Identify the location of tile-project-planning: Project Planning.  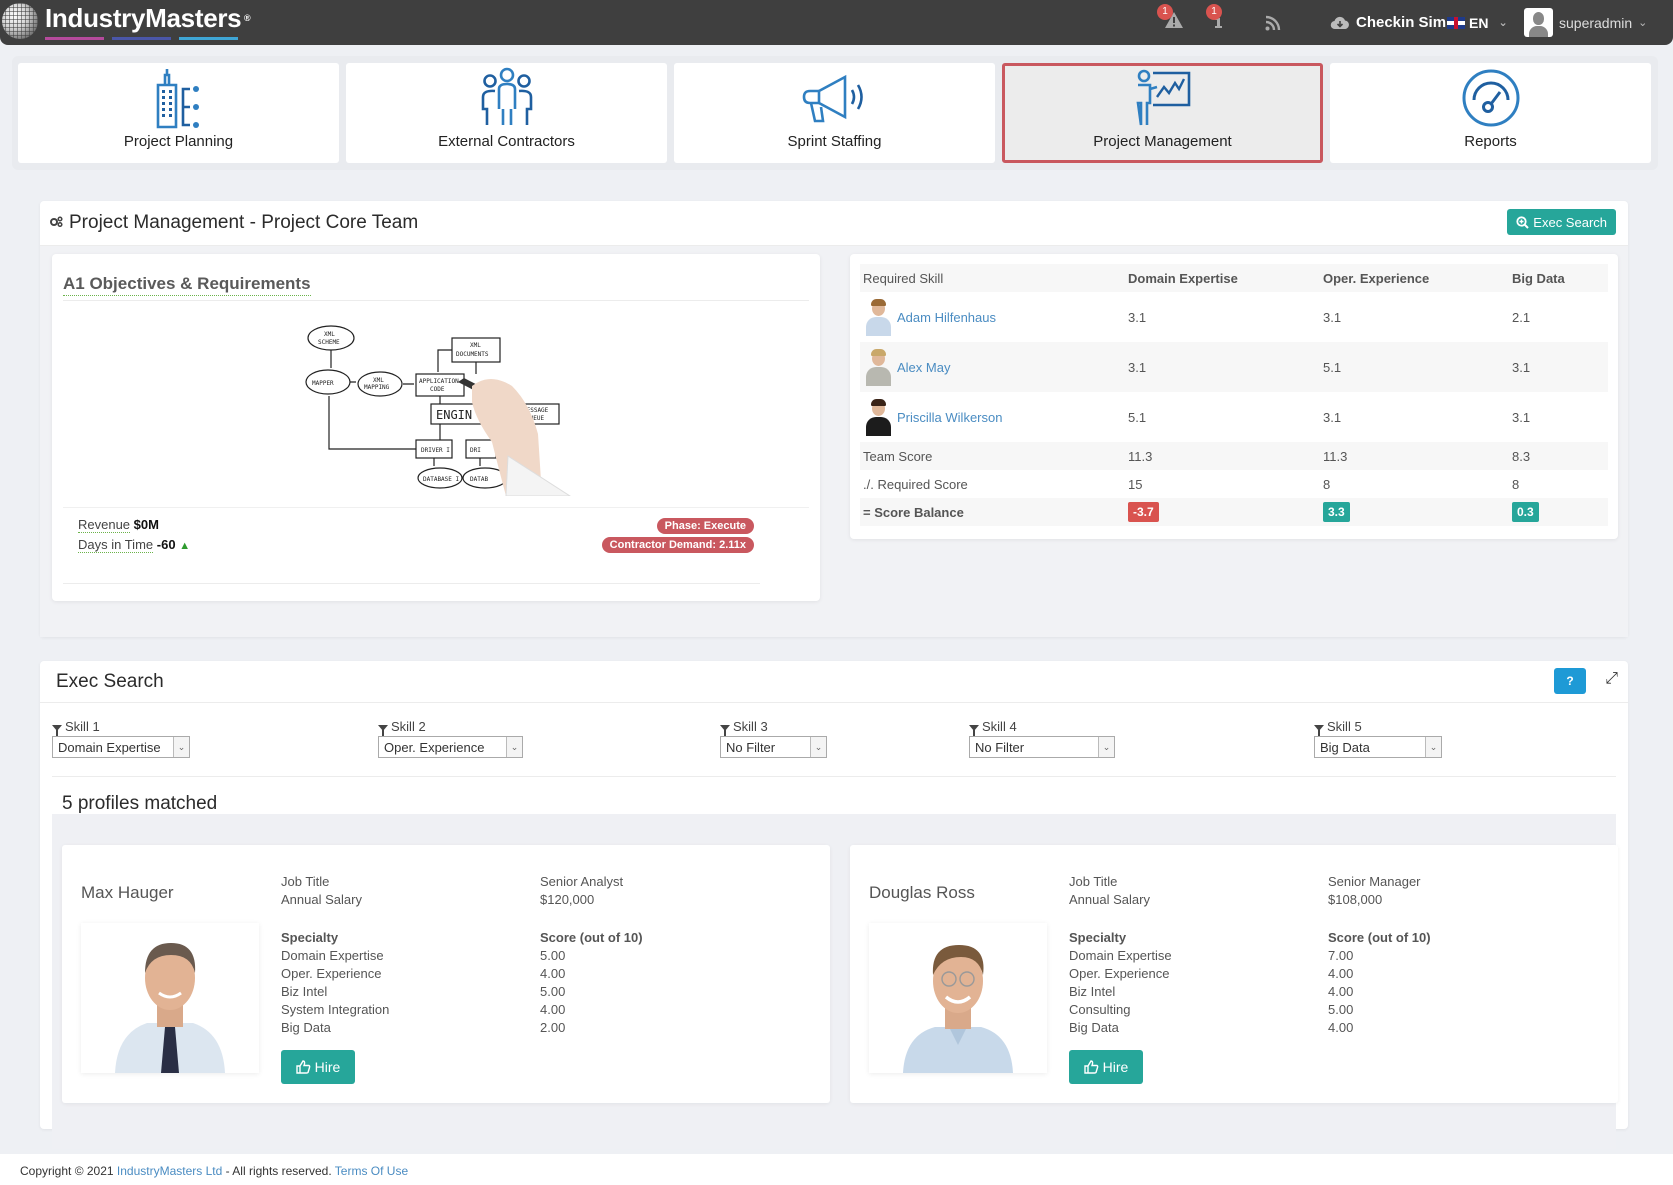
(178, 113).